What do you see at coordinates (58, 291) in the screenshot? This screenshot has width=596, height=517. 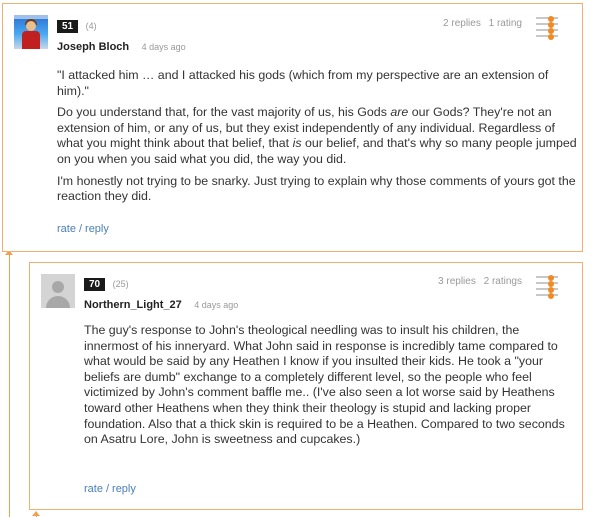 I see `default-avatar-icon` at bounding box center [58, 291].